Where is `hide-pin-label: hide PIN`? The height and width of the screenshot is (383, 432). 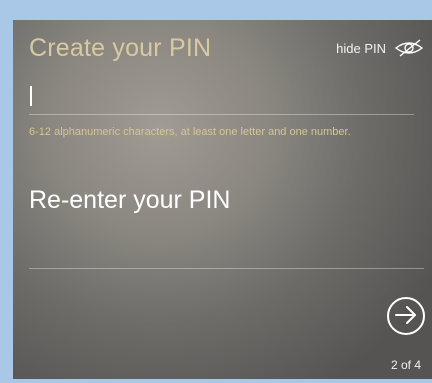 hide-pin-label: hide PIN is located at coordinates (361, 48).